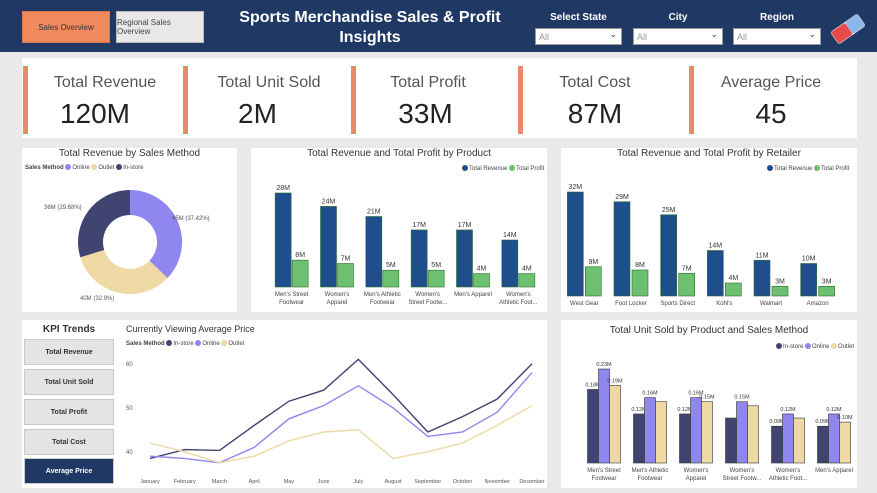 The image size is (877, 493). What do you see at coordinates (650, 394) in the screenshot?
I see `bar-data-label: 0.16M` at bounding box center [650, 394].